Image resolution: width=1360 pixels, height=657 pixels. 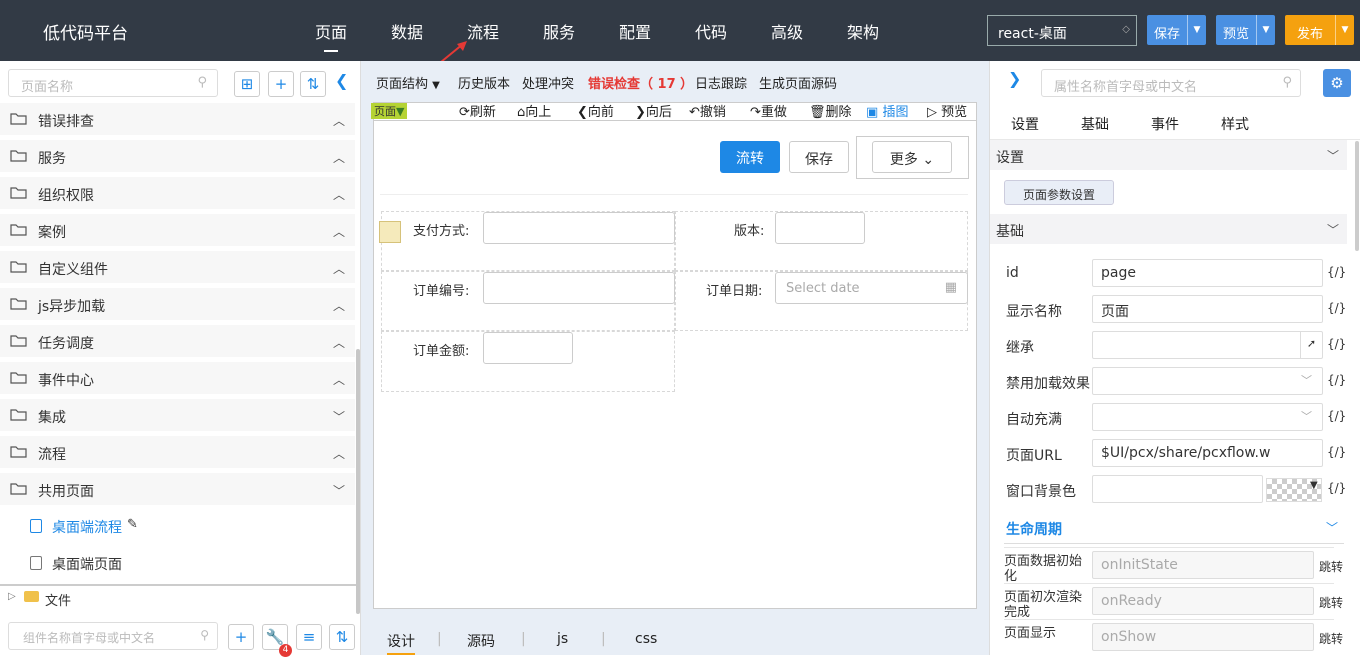 What do you see at coordinates (646, 639) in the screenshot?
I see `tab-css: css` at bounding box center [646, 639].